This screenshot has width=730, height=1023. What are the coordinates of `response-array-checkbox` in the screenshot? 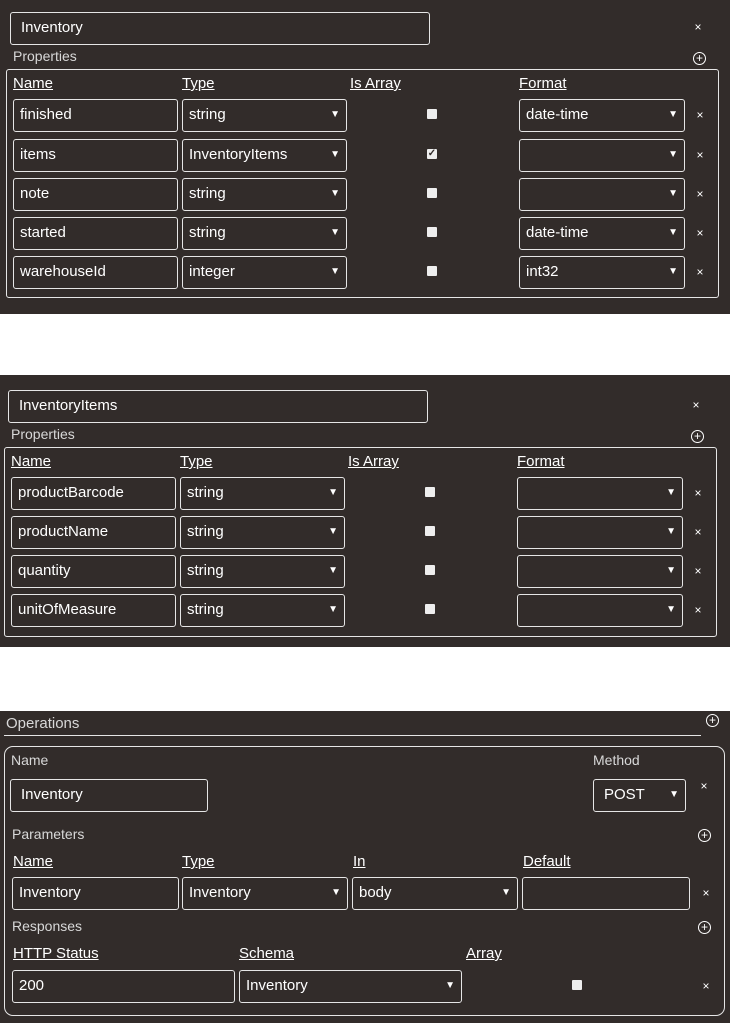 It's located at (577, 985).